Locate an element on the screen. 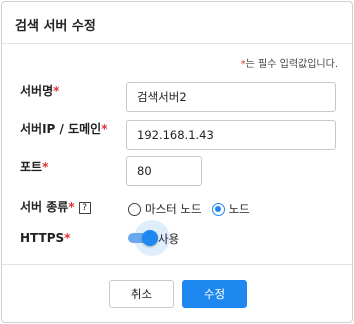  server-name-label-text: 서버명 is located at coordinates (37, 91).